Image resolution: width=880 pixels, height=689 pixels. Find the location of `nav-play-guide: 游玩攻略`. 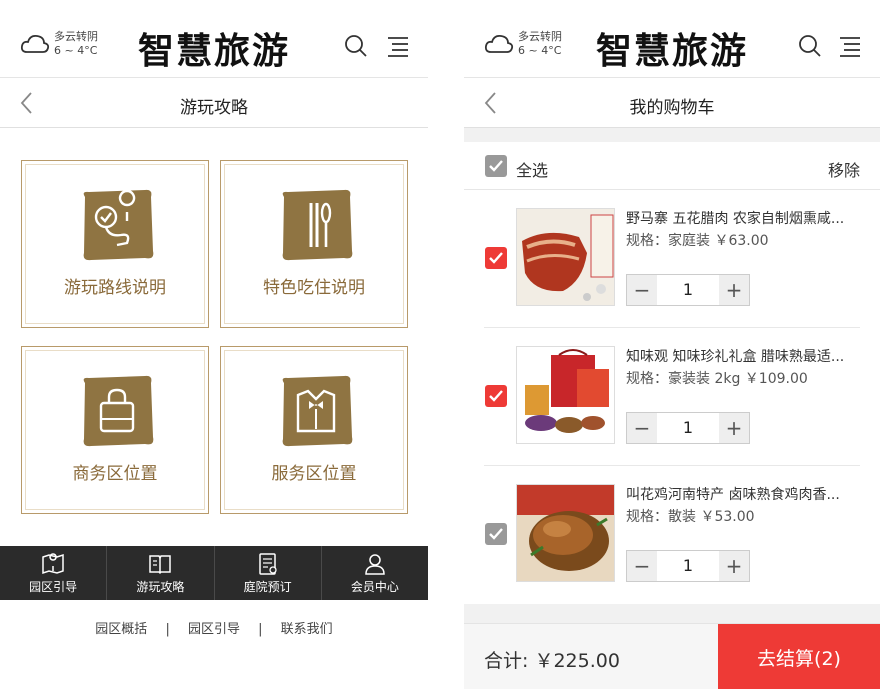

nav-play-guide: 游玩攻略 is located at coordinates (161, 573).